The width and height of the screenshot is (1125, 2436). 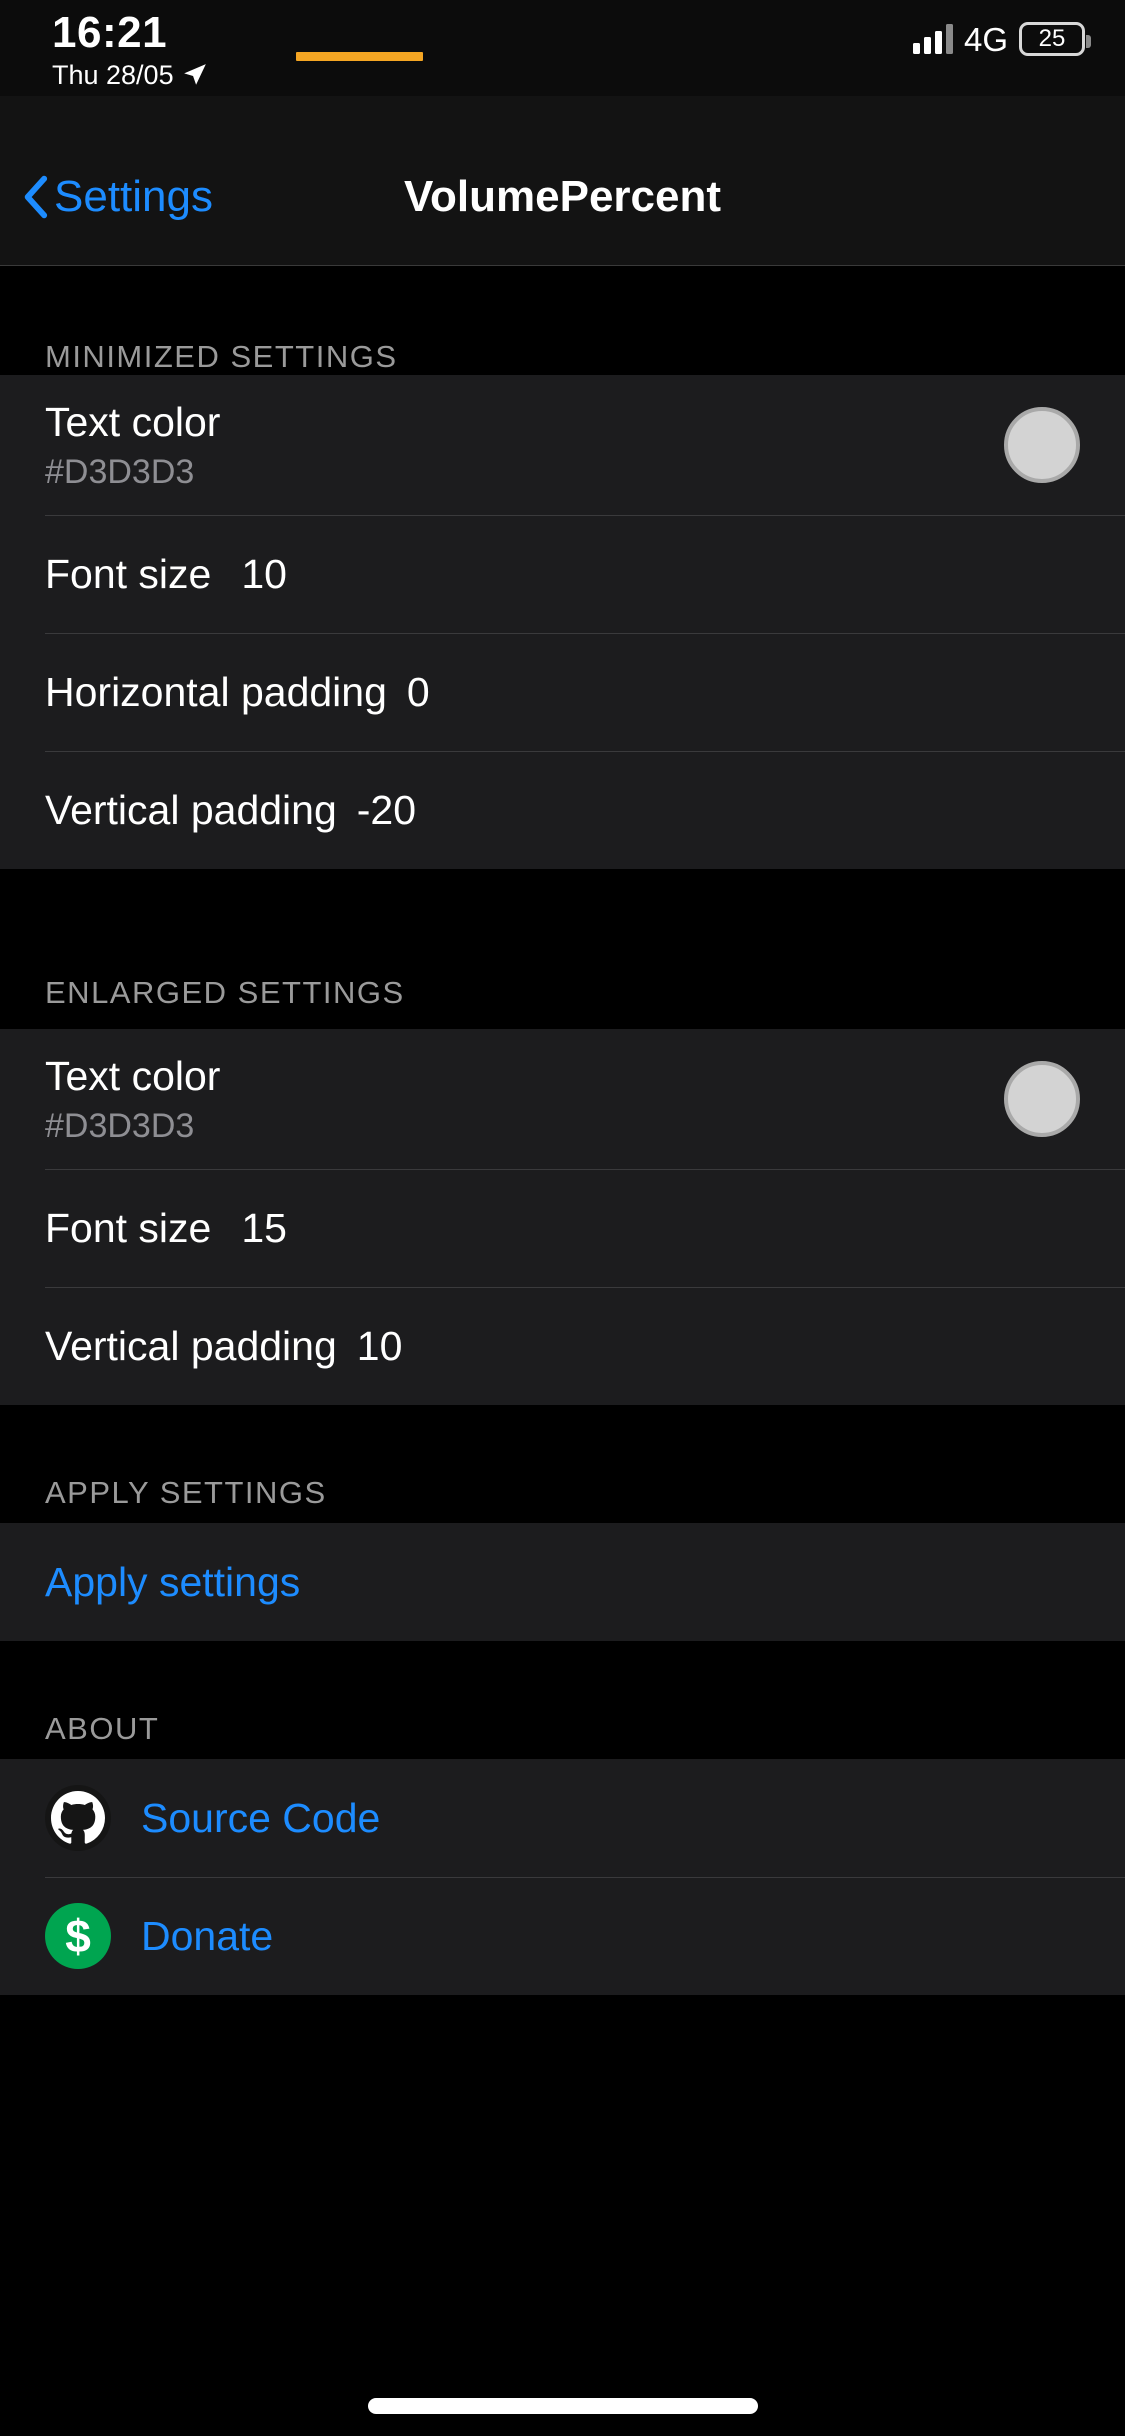 I want to click on cellular-signal-icon, so click(x=932, y=39).